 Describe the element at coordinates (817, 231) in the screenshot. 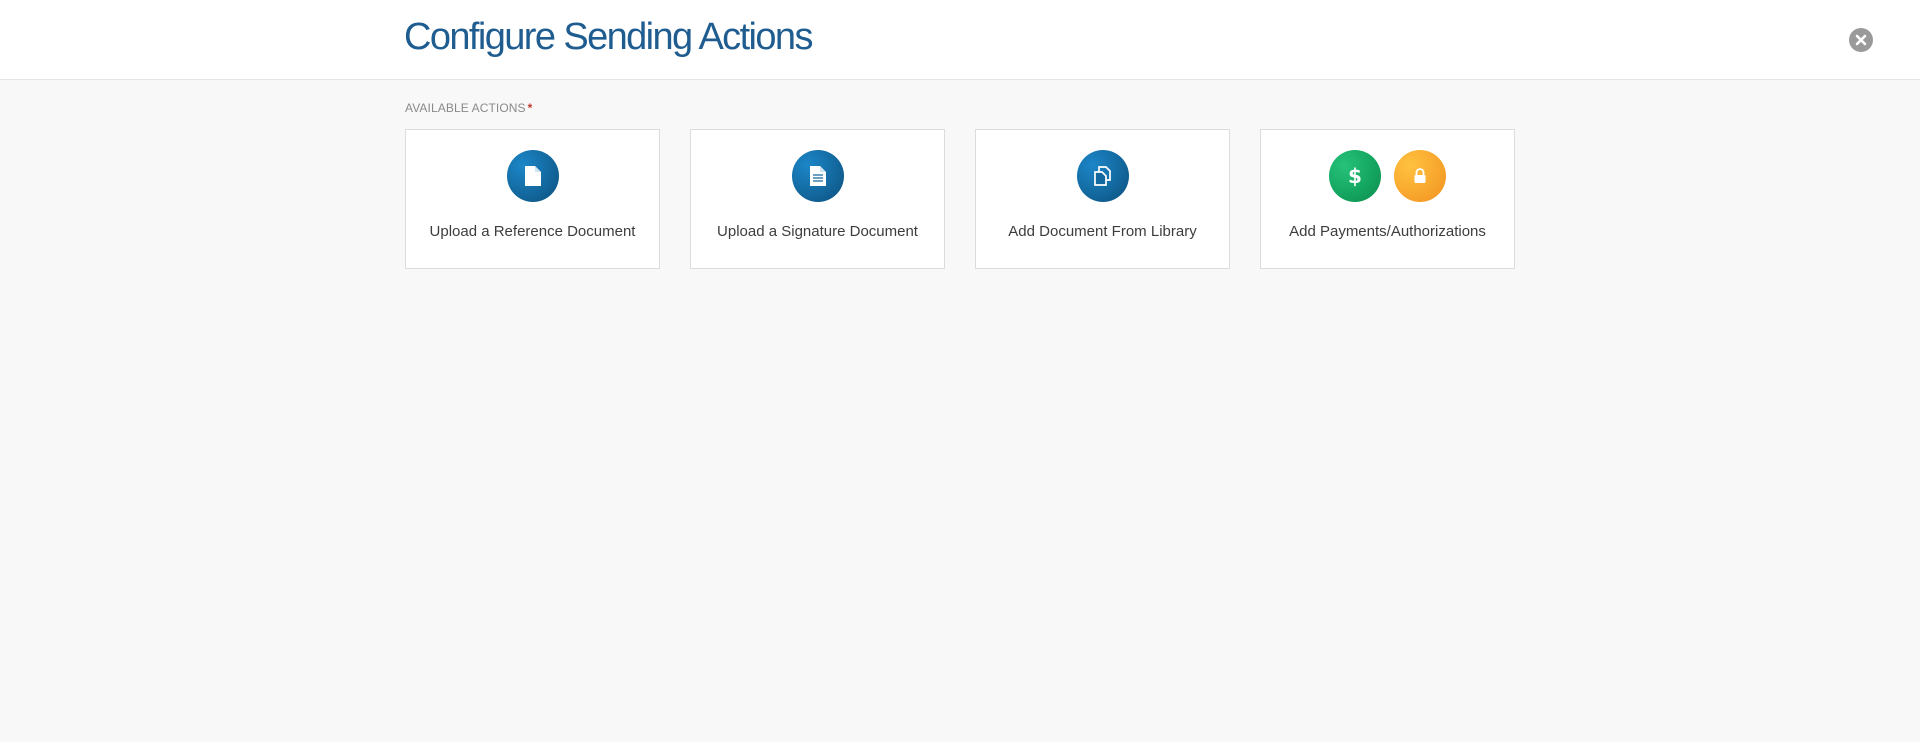

I see `card-label: Upload a Signature Document` at that location.